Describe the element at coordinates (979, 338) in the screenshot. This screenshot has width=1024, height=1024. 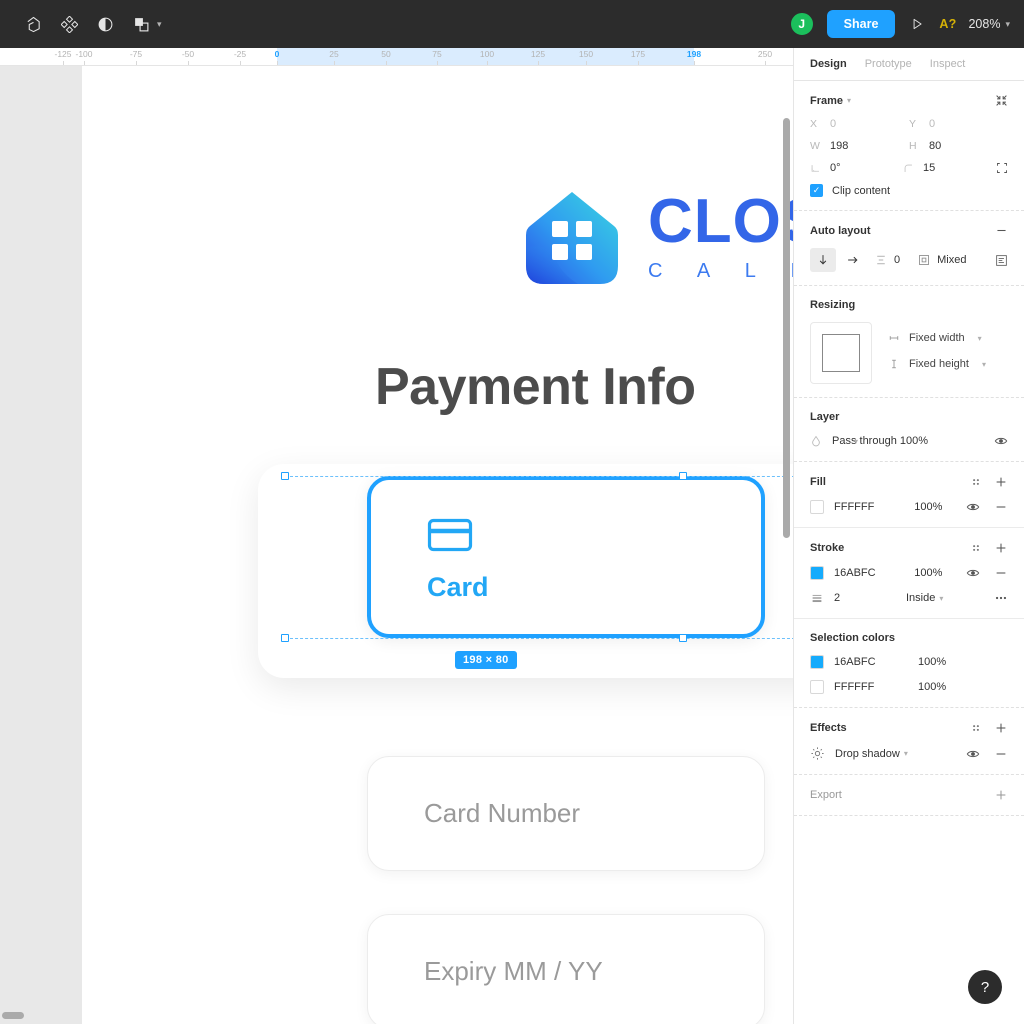
I see `width-chevron-down-icon: ▾` at that location.